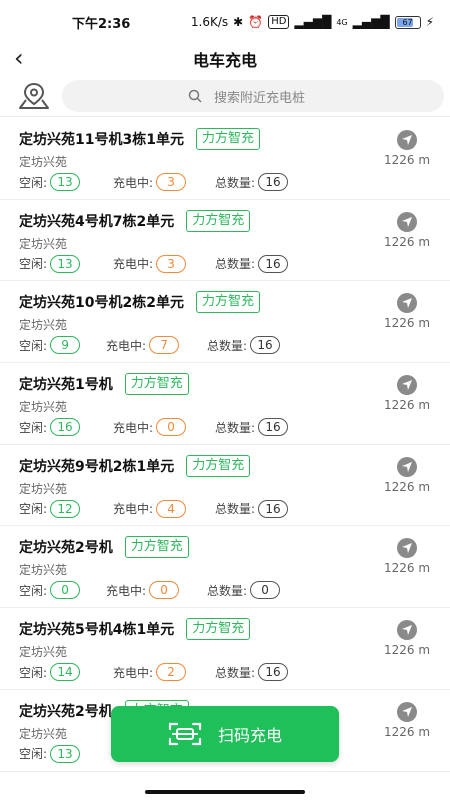 The image size is (450, 800). What do you see at coordinates (279, 22) in the screenshot?
I see `hd-icon: HD` at bounding box center [279, 22].